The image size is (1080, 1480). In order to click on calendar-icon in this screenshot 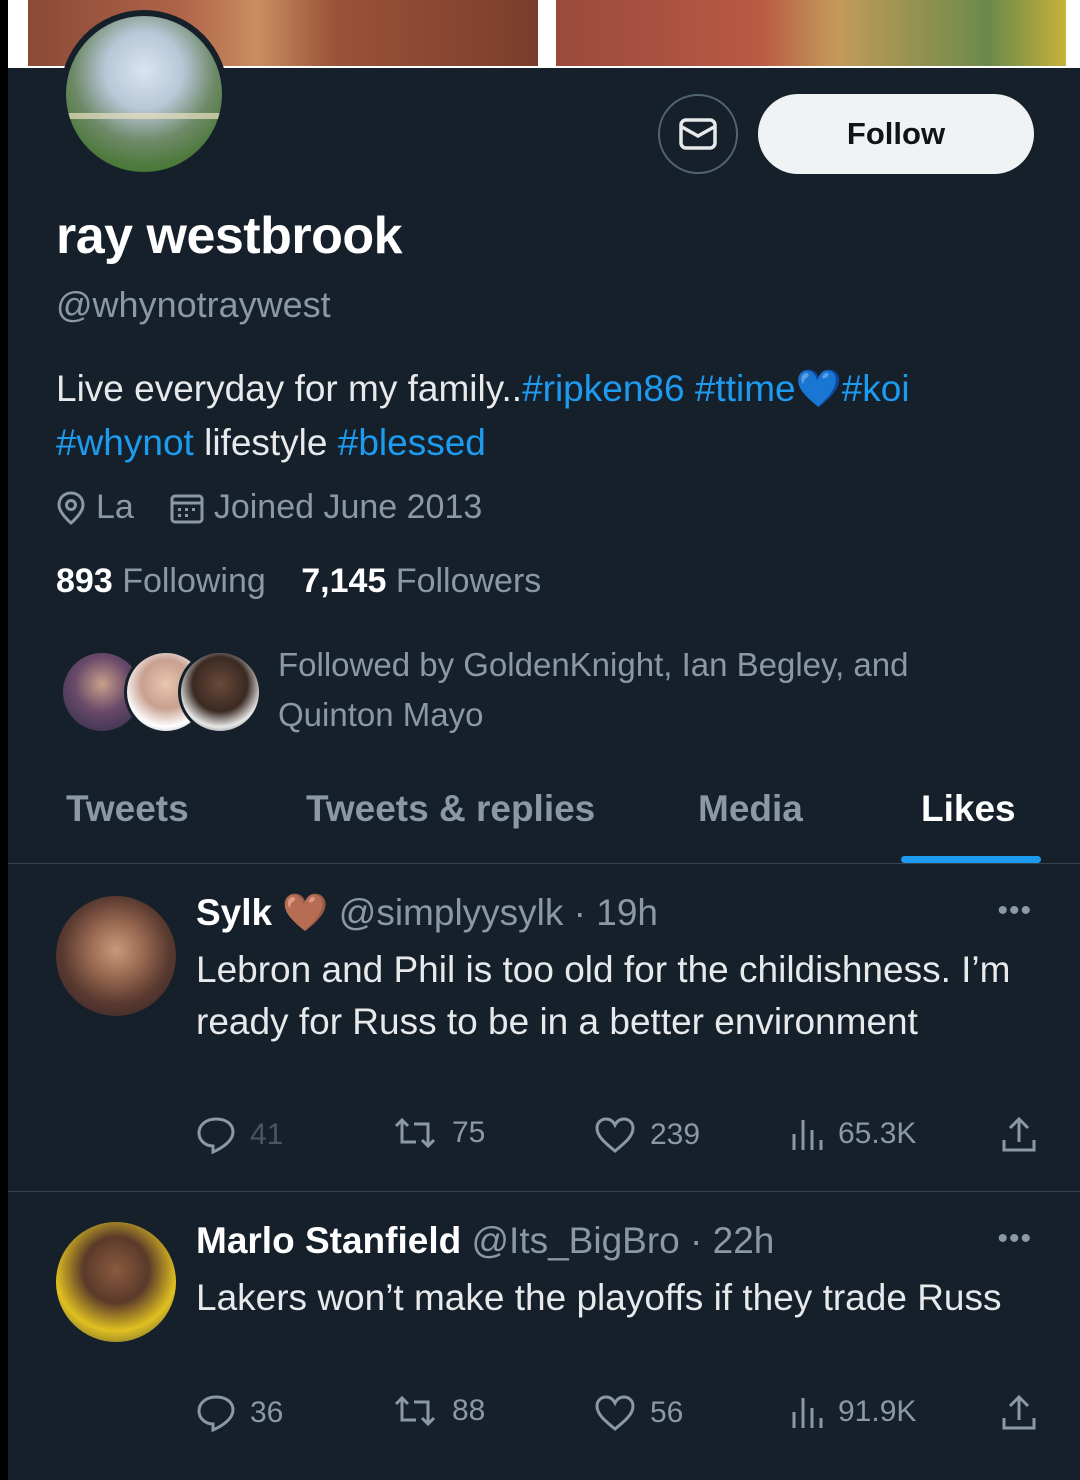, I will do `click(187, 508)`.